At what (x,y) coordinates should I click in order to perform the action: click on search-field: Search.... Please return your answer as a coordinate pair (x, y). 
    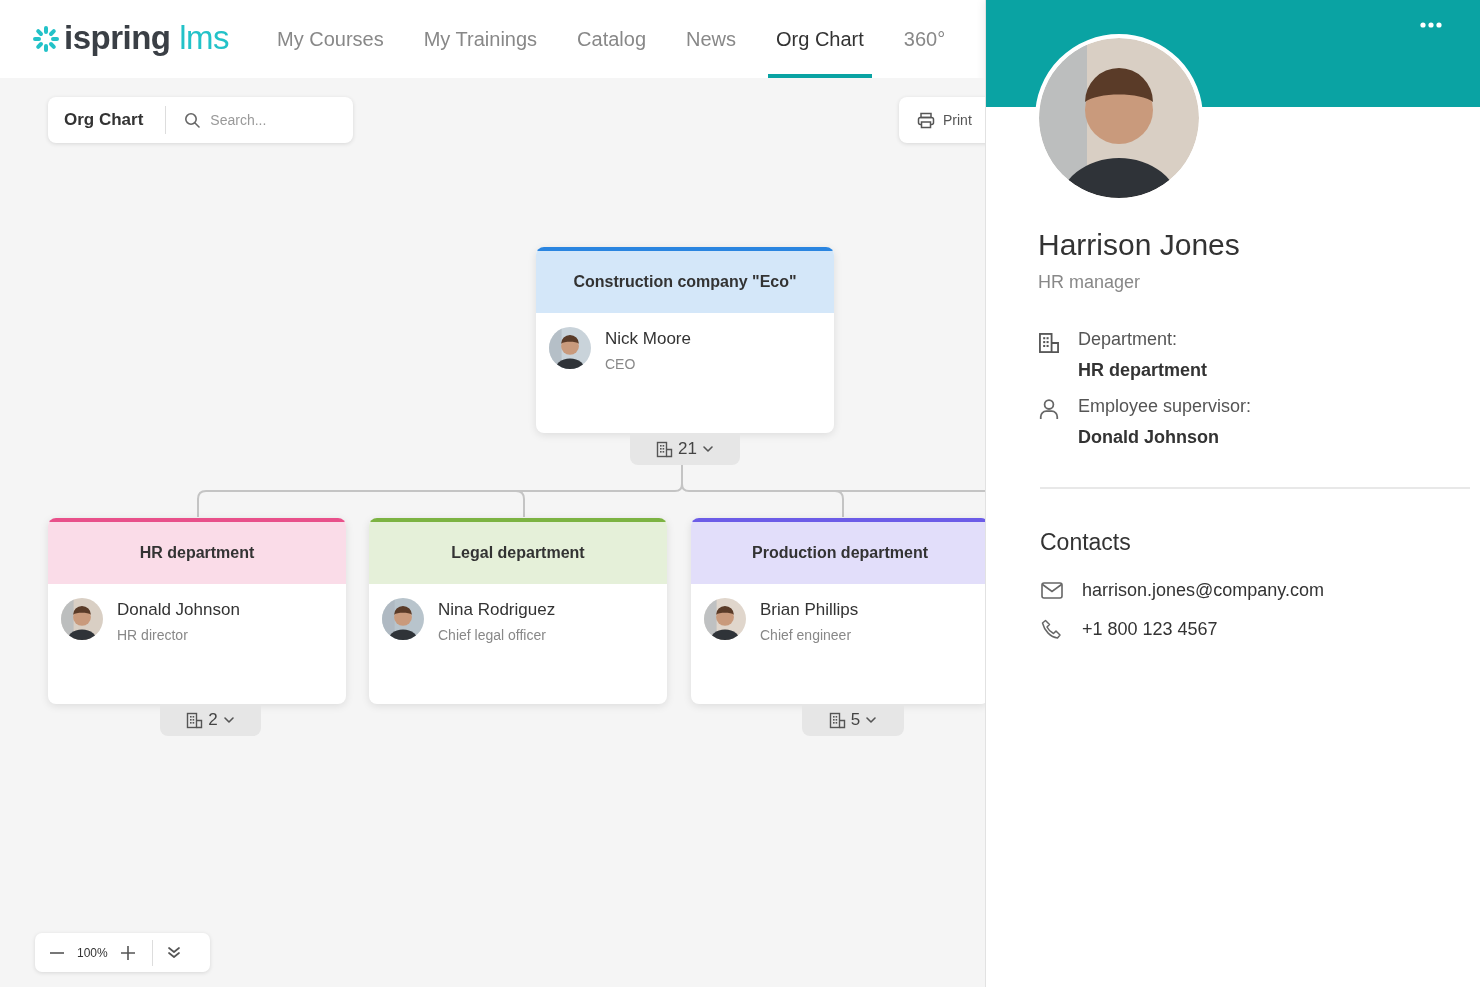
    Looking at the image, I should click on (270, 120).